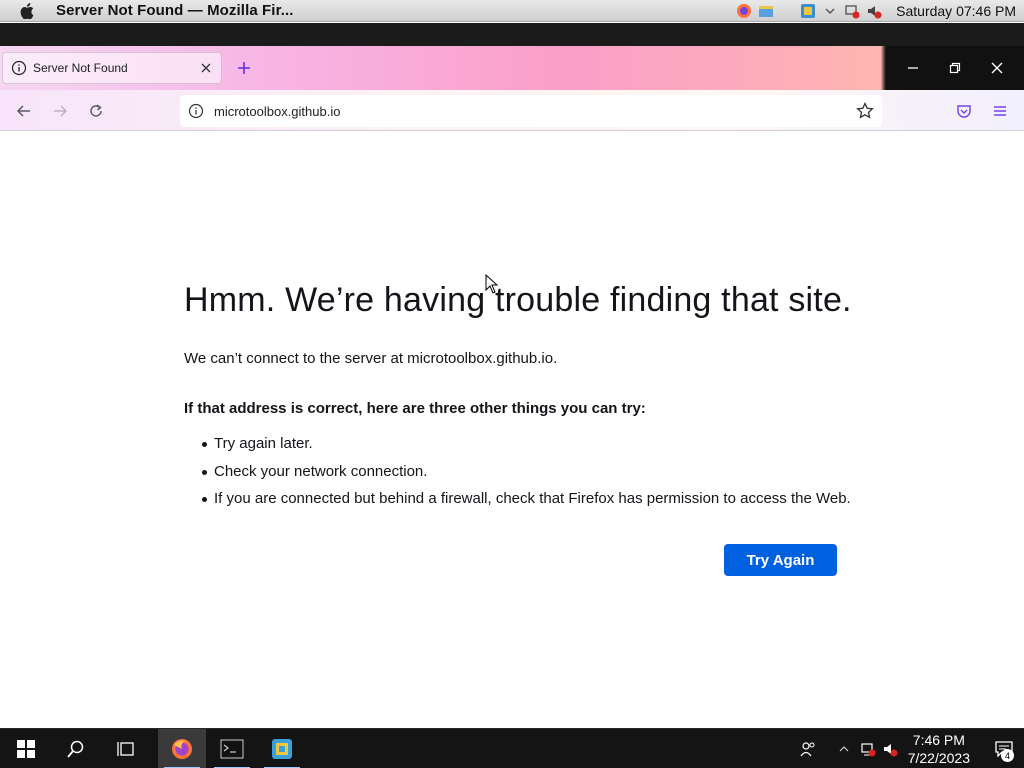 This screenshot has height=768, width=1024. Describe the element at coordinates (76, 748) in the screenshot. I see `search-icon` at that location.